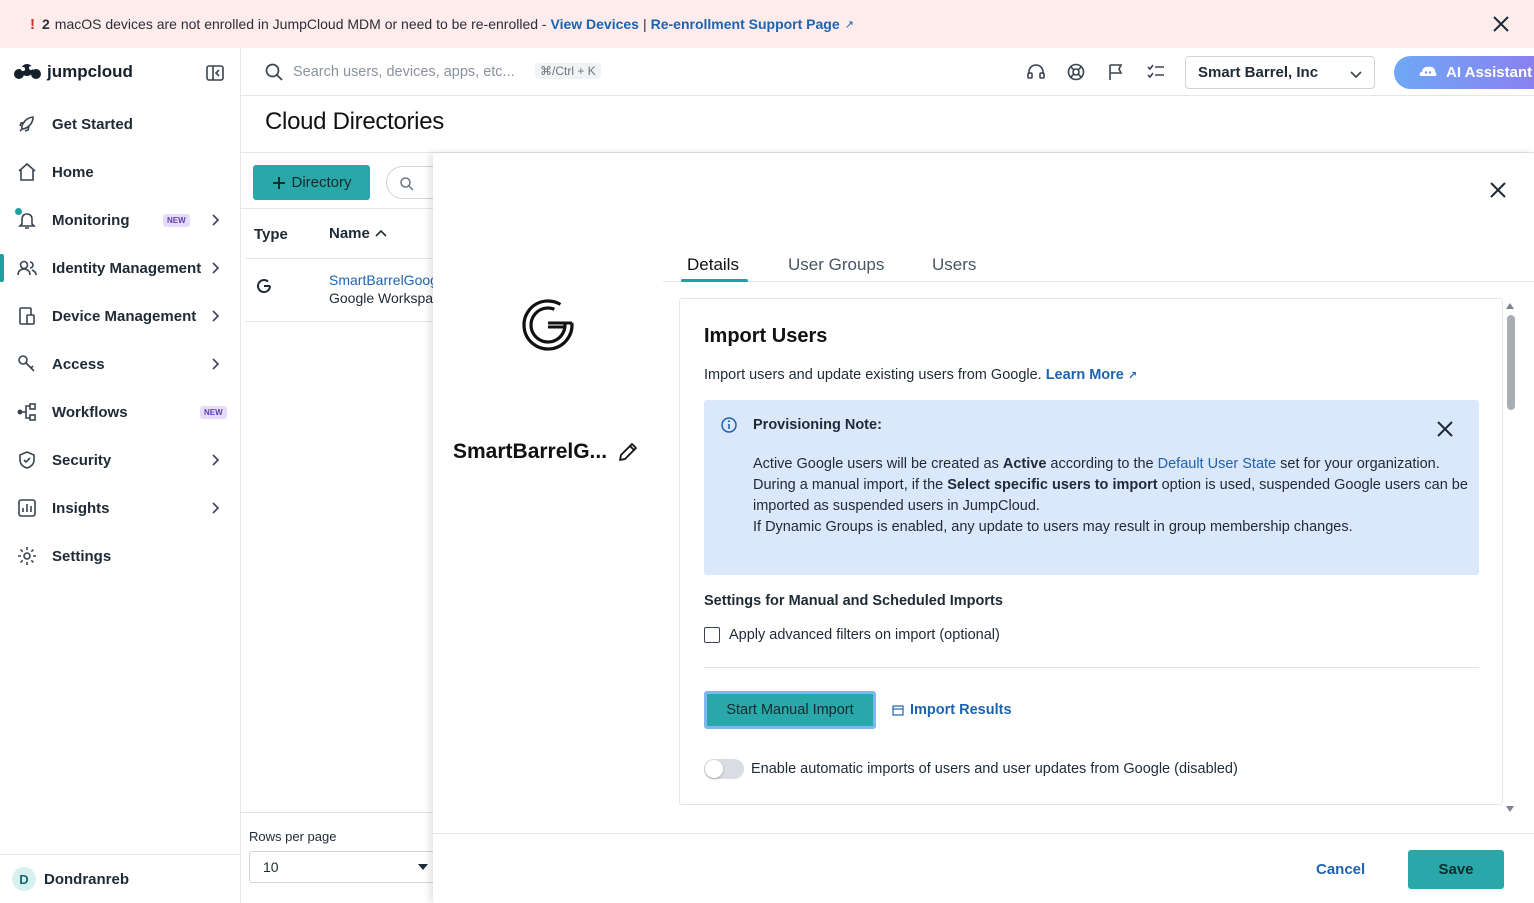 The height and width of the screenshot is (903, 1534). I want to click on sidebar-item-insights: Insights, so click(120, 508).